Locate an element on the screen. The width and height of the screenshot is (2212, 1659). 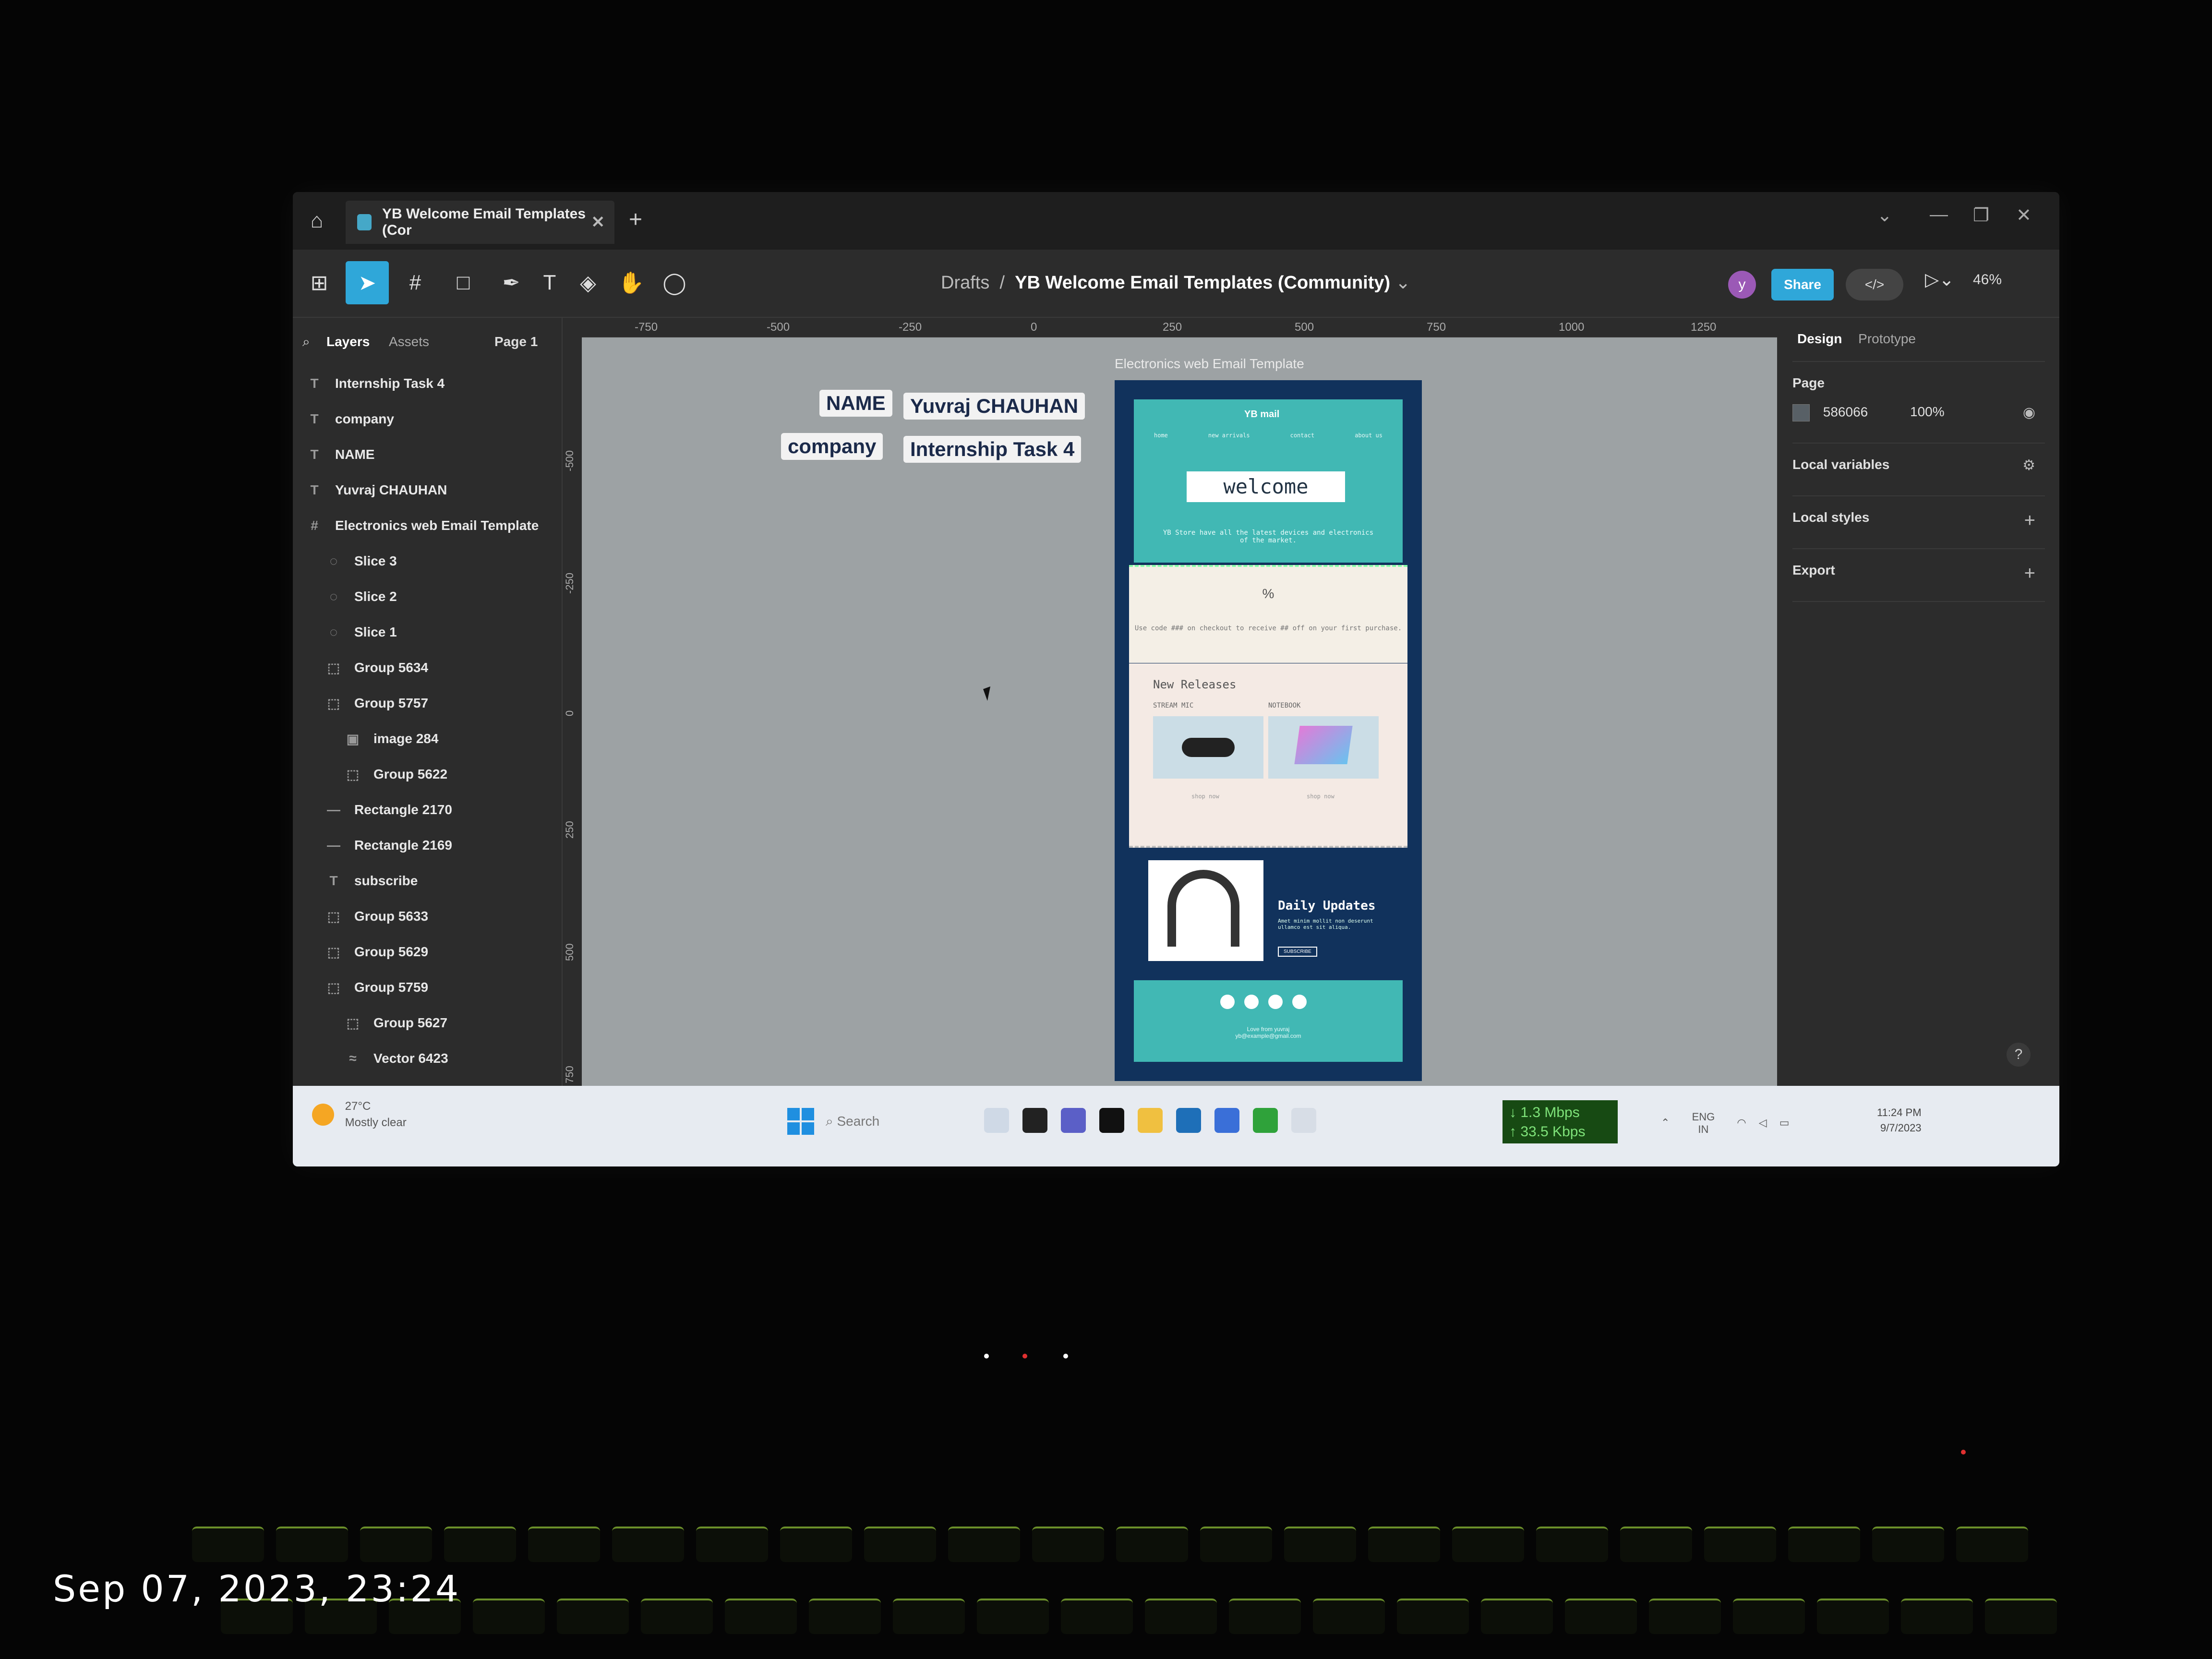
layer-item: # Electronics web Email Template is located at coordinates (427, 525).